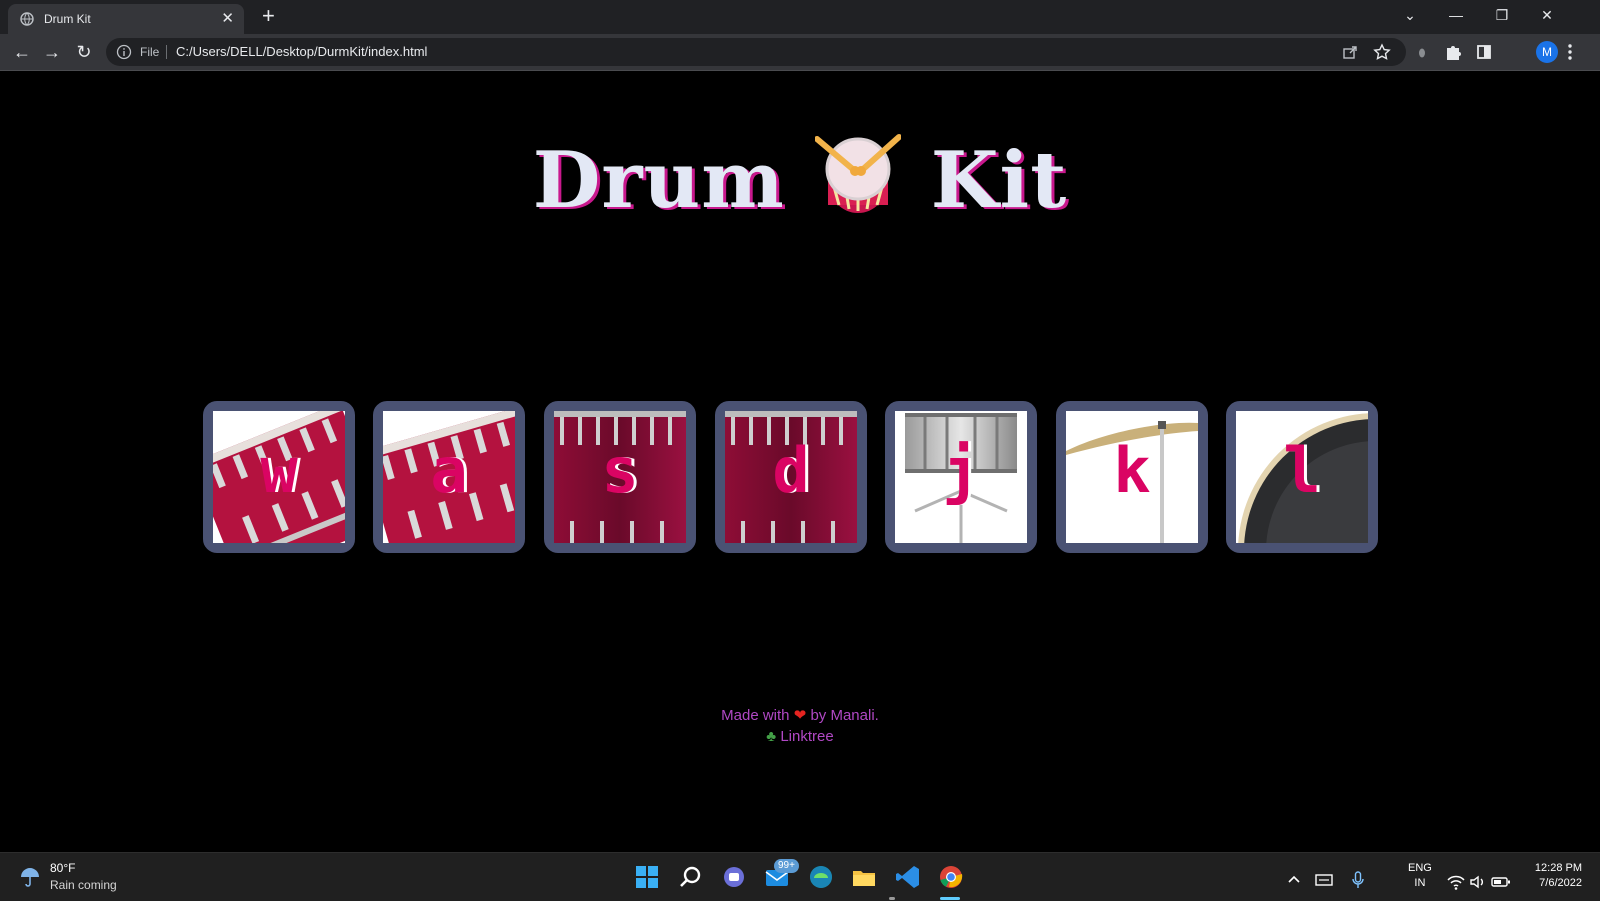 This screenshot has height=901, width=1600. Describe the element at coordinates (1456, 15) in the screenshot. I see `minimize-button: —` at that location.